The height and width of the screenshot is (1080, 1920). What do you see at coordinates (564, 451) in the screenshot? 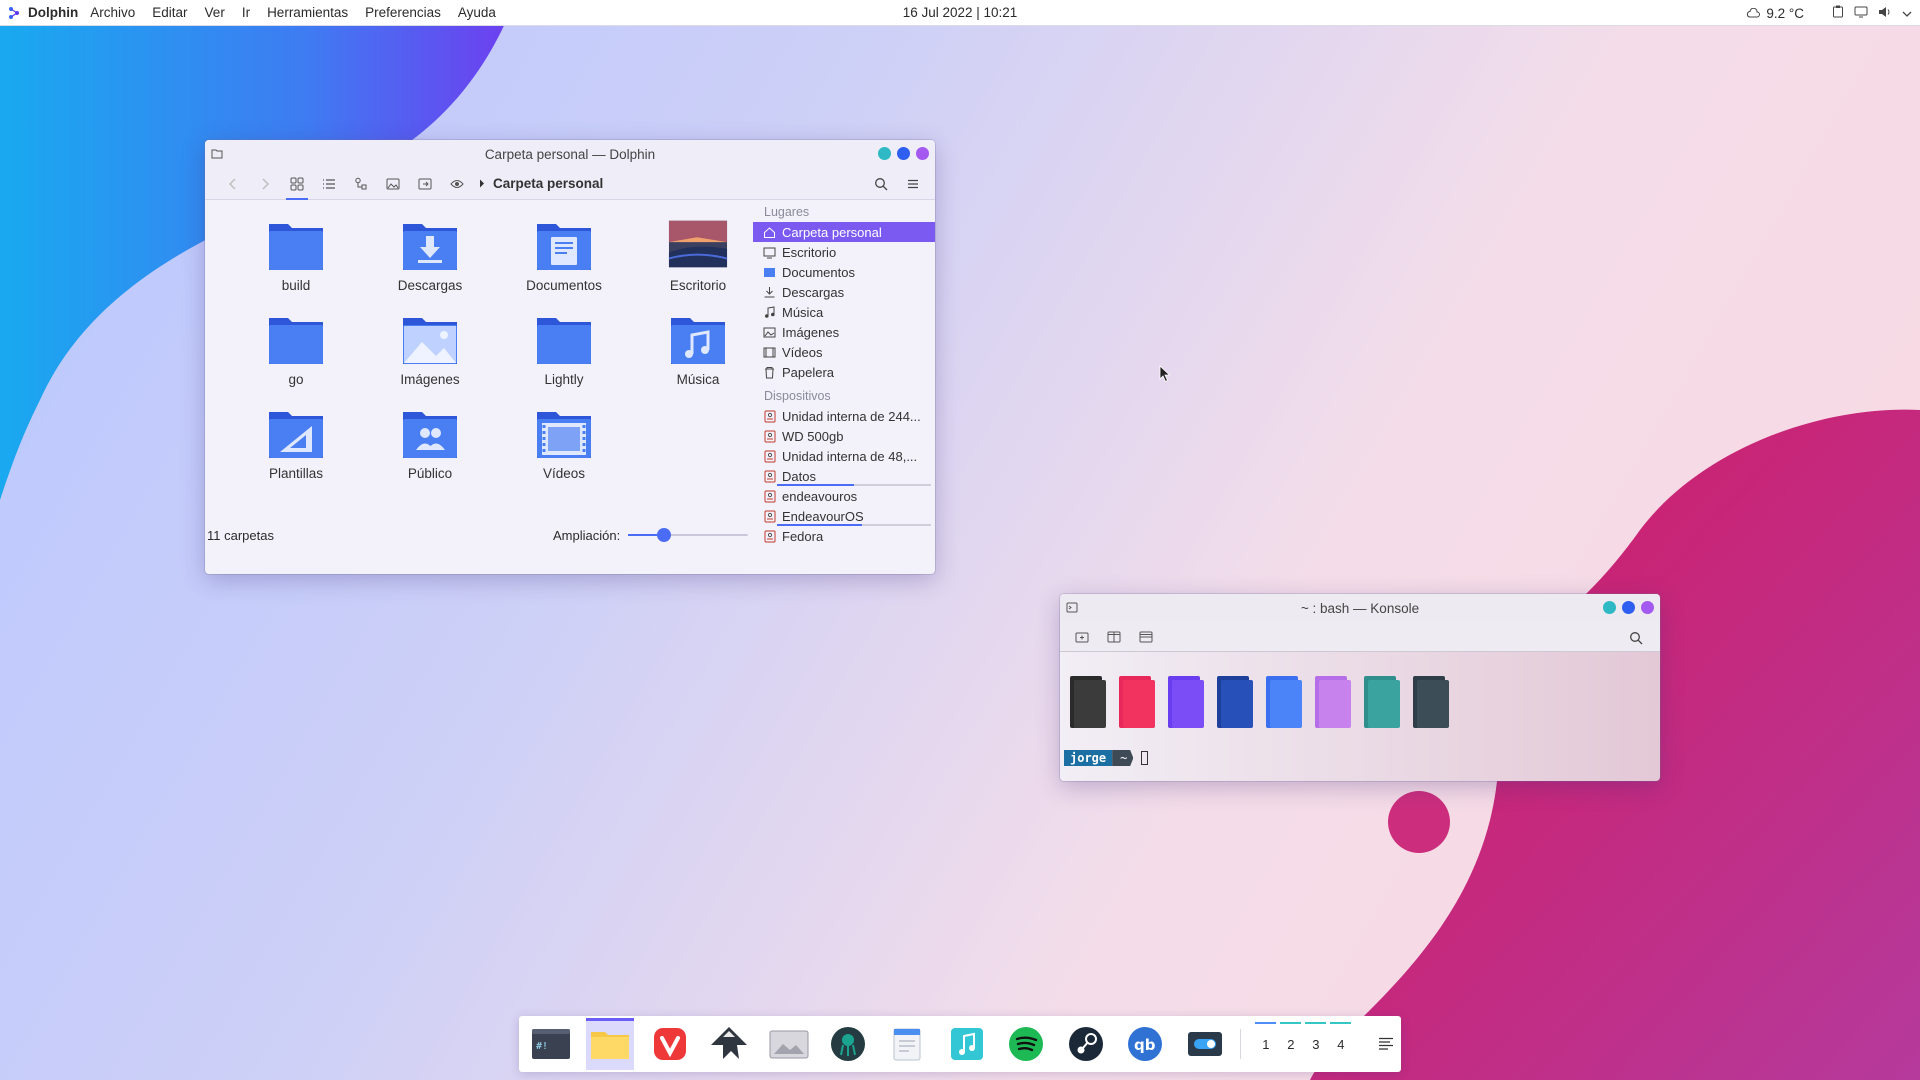
I see `file-item-vídeos: Vídeos` at bounding box center [564, 451].